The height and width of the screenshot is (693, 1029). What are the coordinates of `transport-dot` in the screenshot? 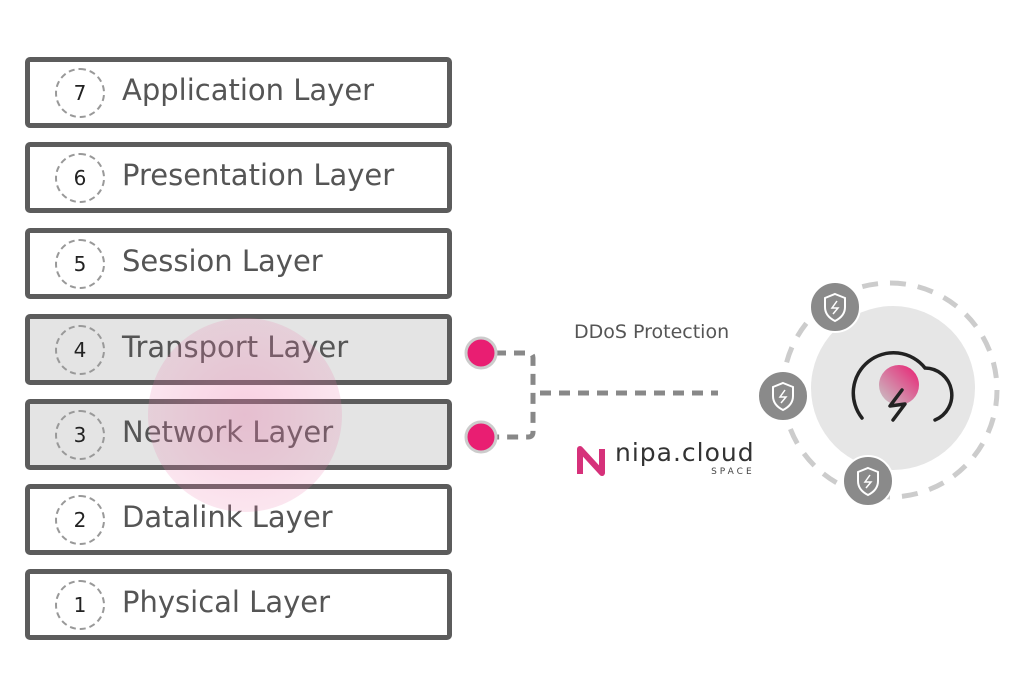 It's located at (481, 353).